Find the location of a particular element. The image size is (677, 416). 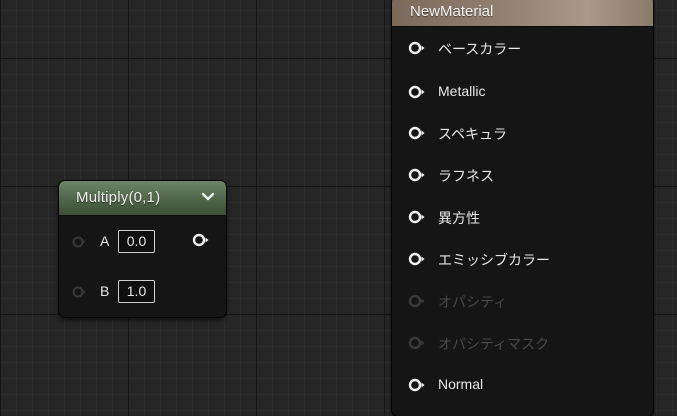

input-a-label: A is located at coordinates (105, 241).